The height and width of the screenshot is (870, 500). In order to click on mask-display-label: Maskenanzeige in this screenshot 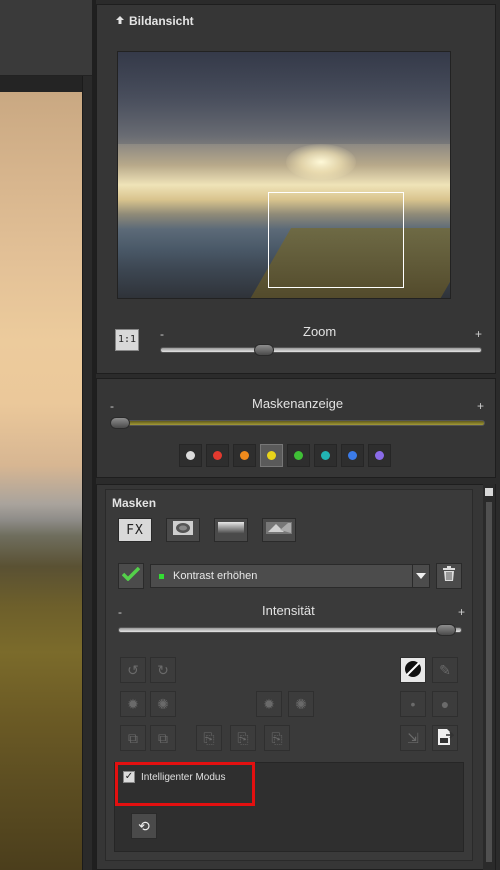, I will do `click(298, 403)`.